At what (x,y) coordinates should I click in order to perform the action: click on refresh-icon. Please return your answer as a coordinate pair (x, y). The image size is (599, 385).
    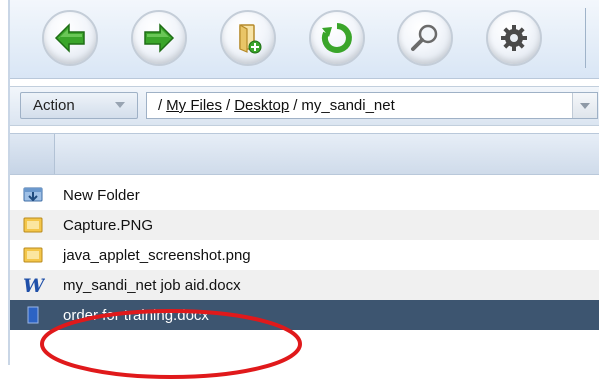
    Looking at the image, I should click on (336, 38).